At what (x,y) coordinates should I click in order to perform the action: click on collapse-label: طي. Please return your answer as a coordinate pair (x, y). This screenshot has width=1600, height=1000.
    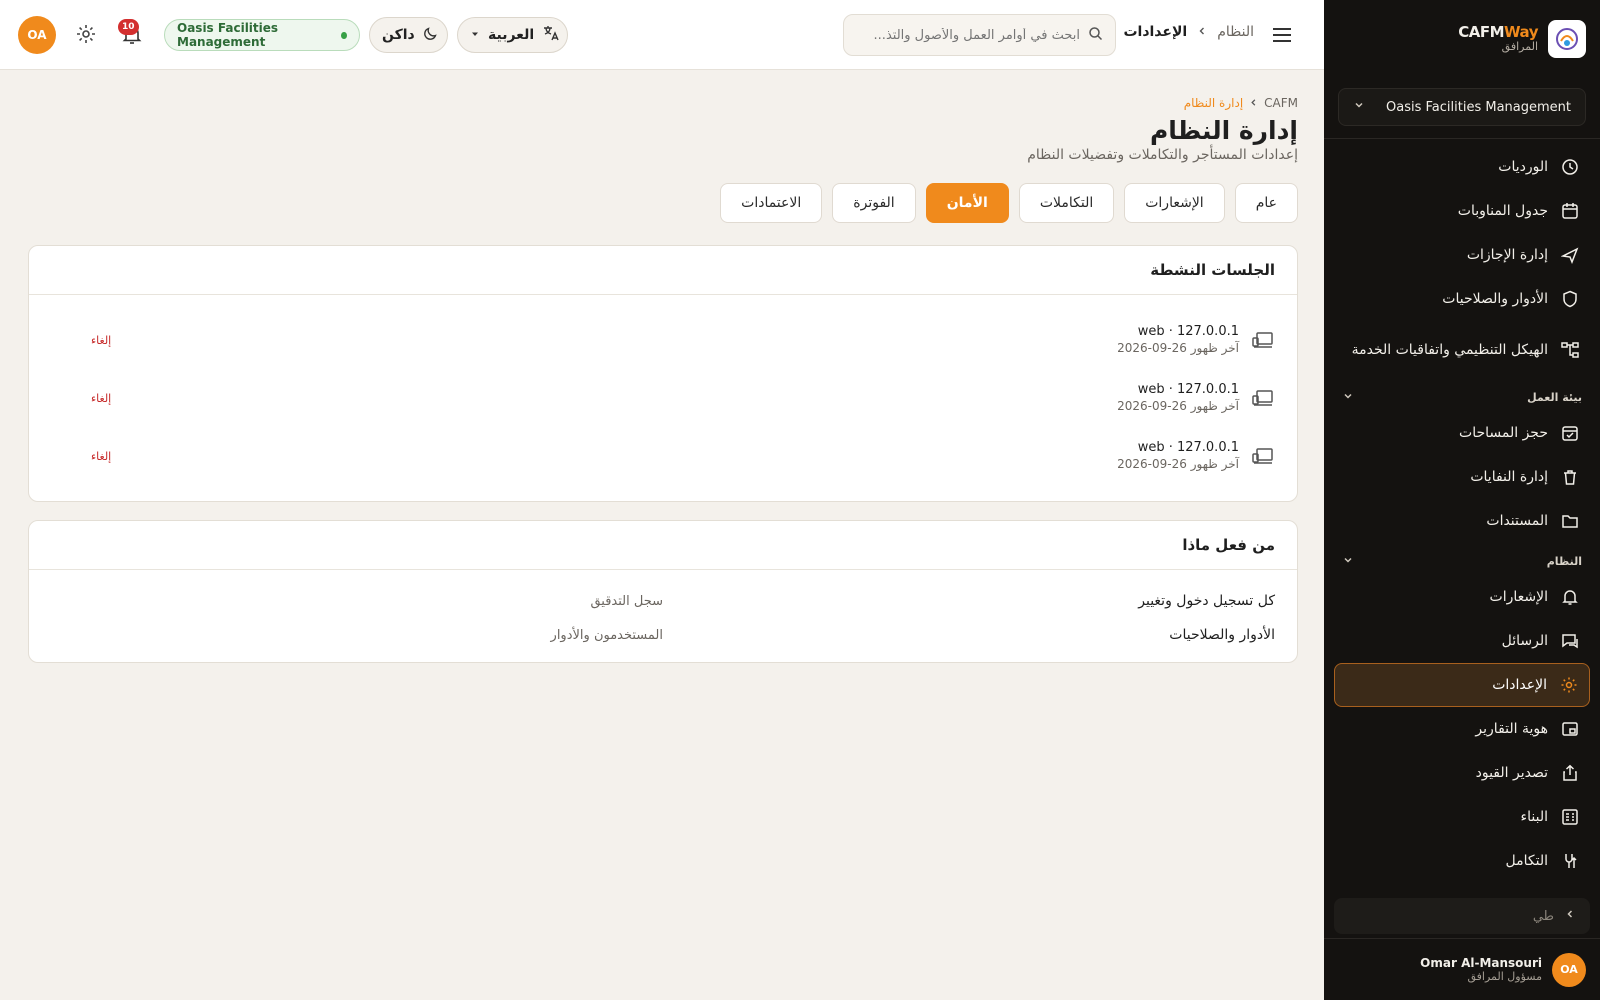
    Looking at the image, I should click on (1543, 916).